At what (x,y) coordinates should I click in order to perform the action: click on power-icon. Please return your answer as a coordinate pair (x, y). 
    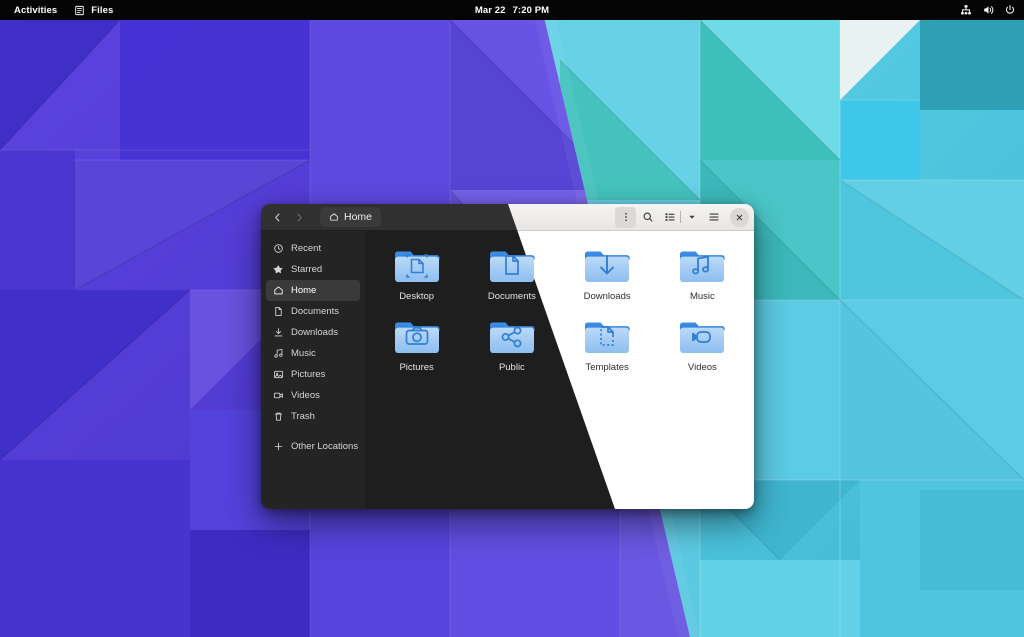
    Looking at the image, I should click on (1009, 10).